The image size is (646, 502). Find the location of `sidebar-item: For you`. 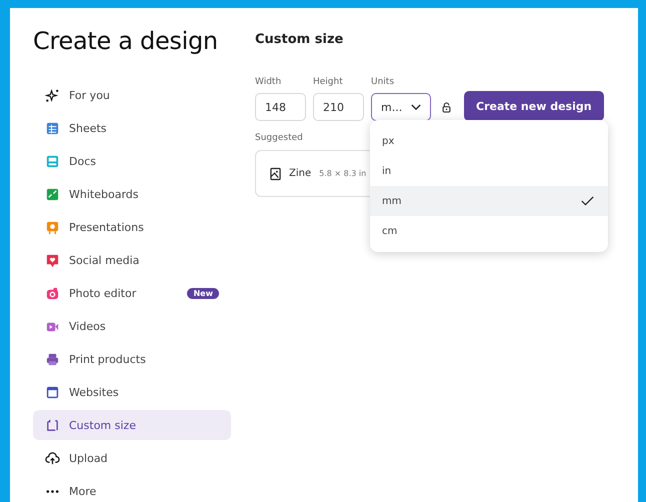

sidebar-item: For you is located at coordinates (132, 95).